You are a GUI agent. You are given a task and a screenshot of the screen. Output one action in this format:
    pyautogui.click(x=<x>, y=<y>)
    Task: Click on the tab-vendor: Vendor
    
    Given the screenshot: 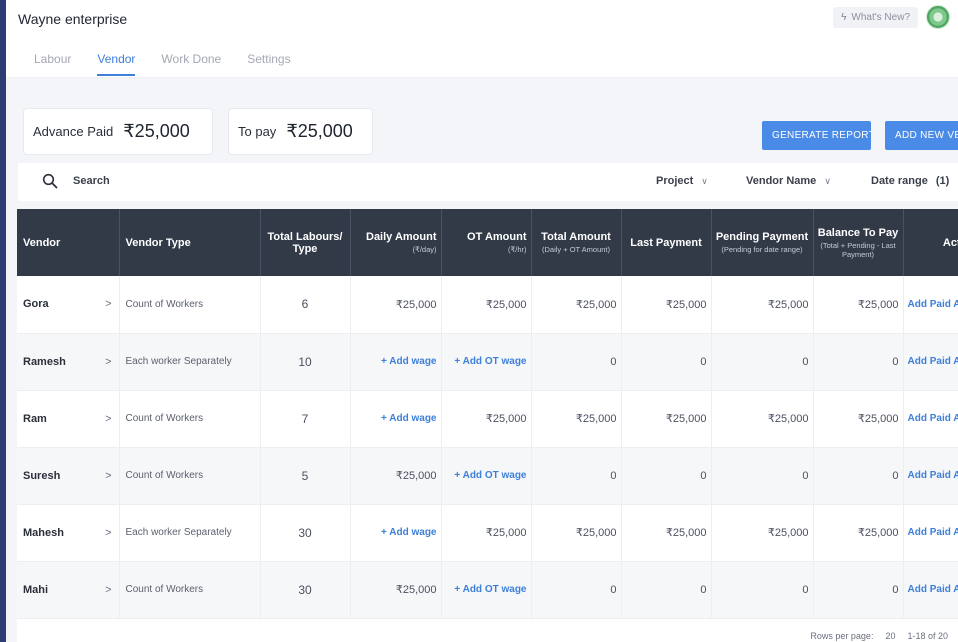 What is the action you would take?
    pyautogui.click(x=116, y=64)
    